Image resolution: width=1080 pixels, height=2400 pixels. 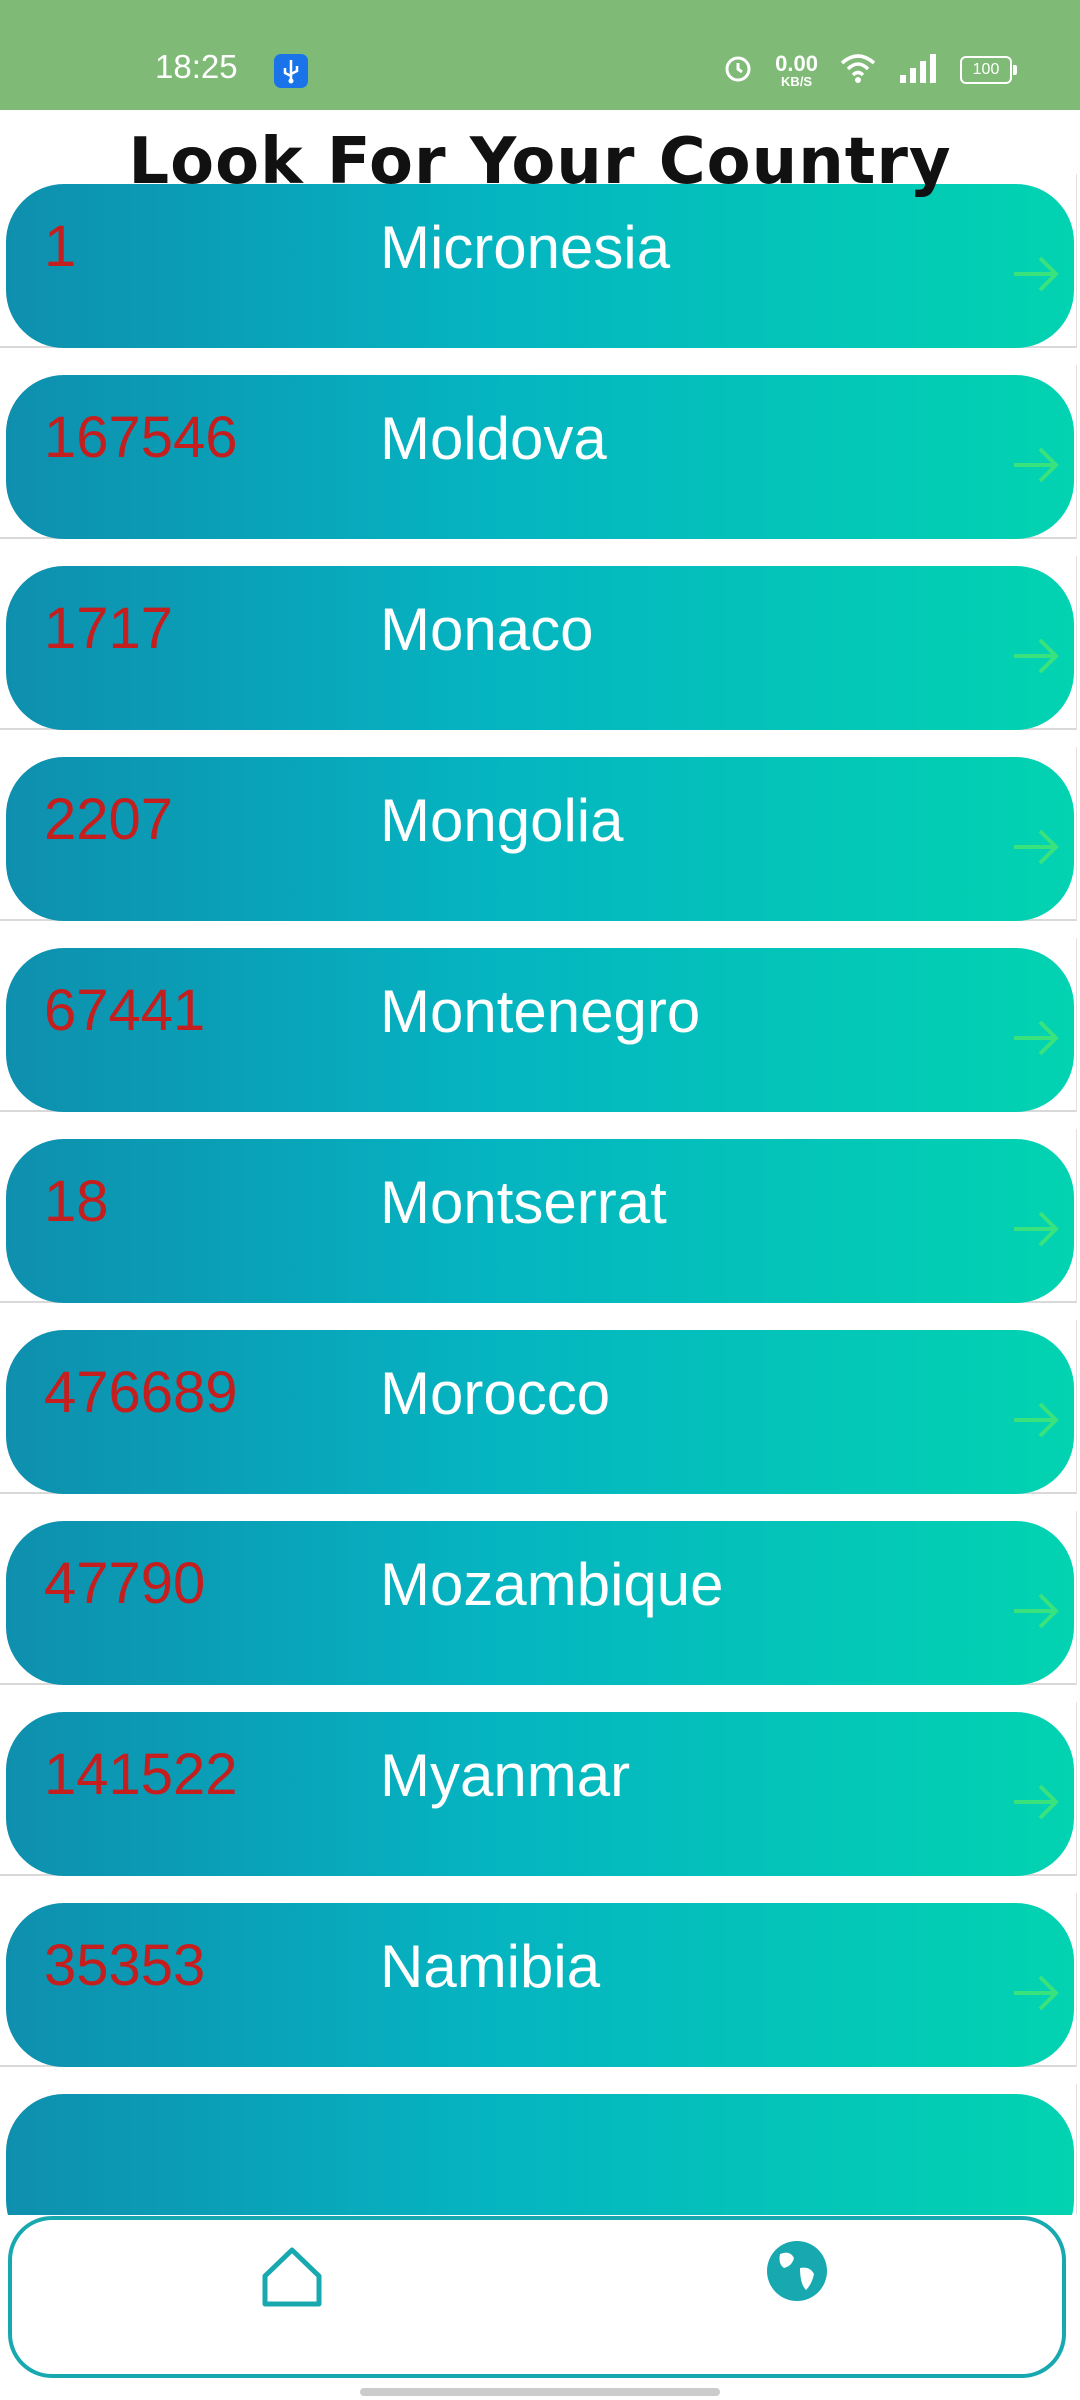 I want to click on country-count: 47790, so click(x=125, y=1583).